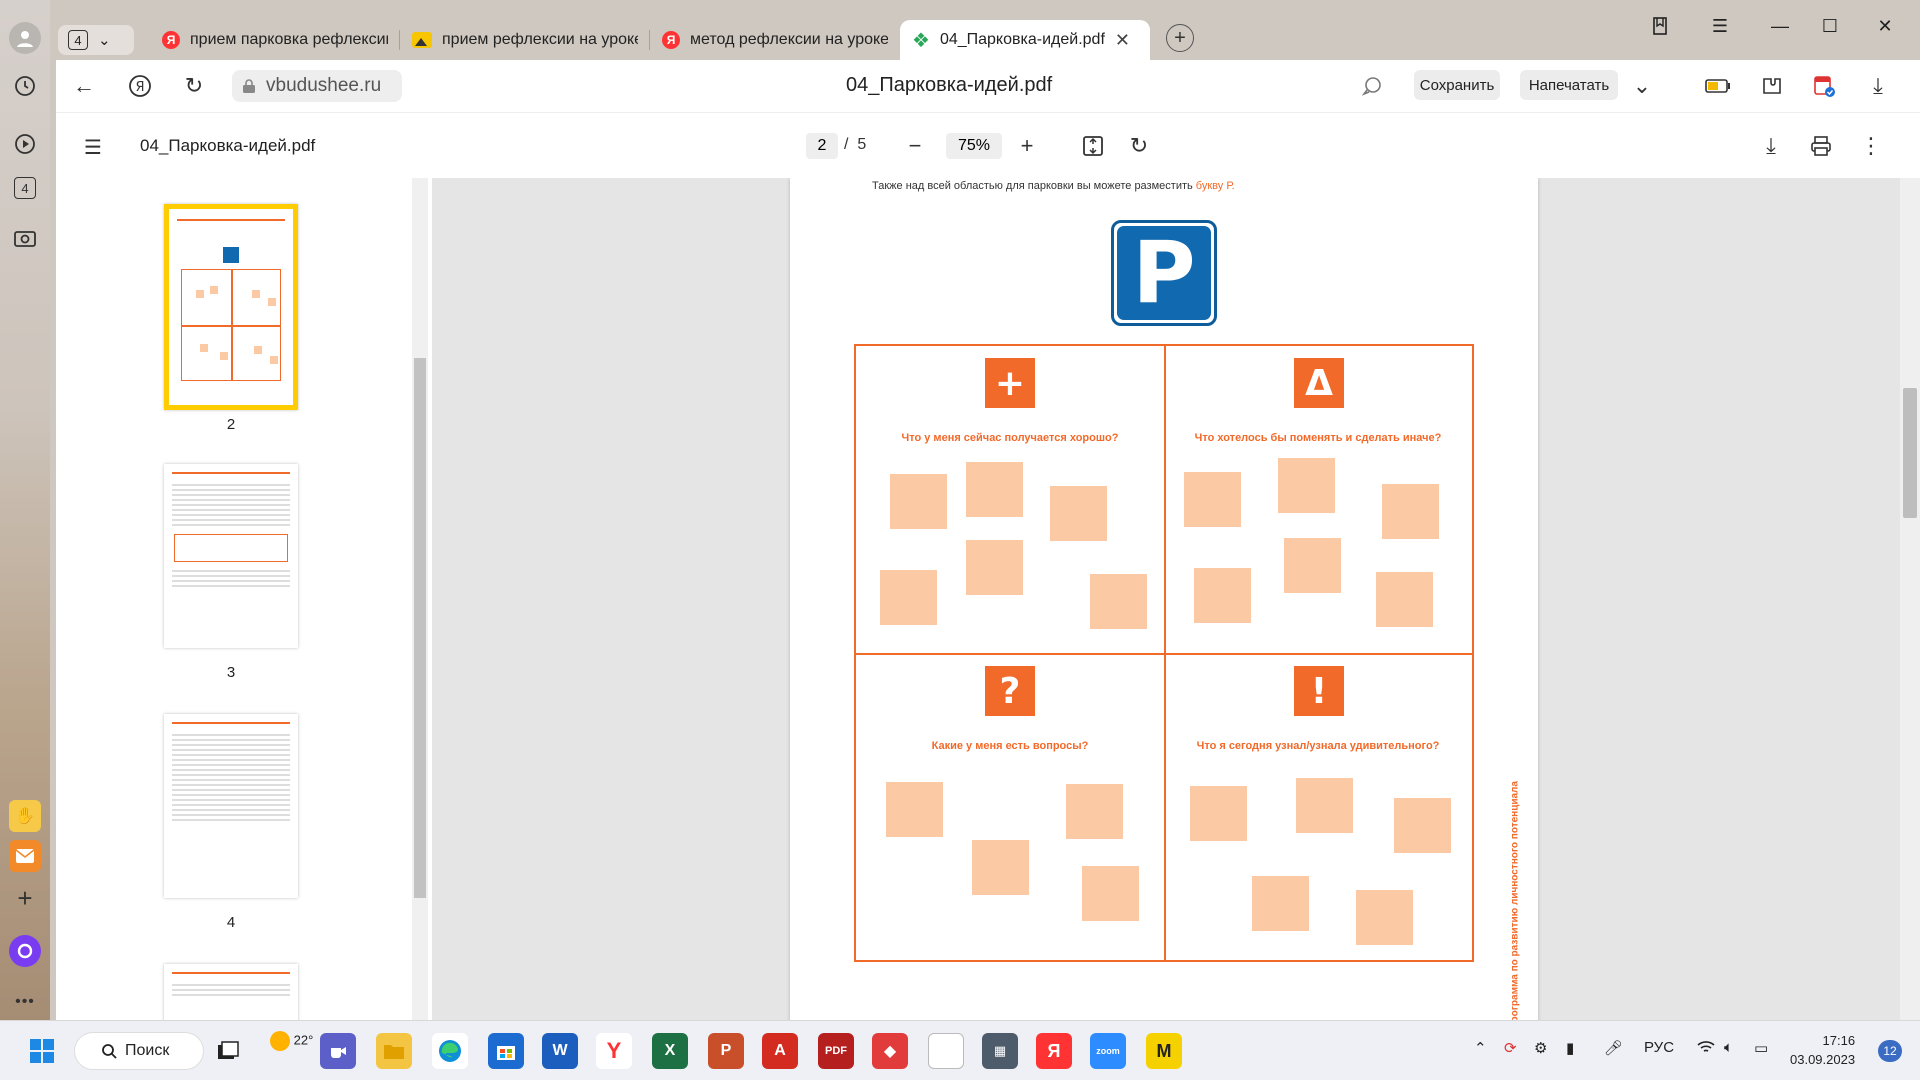 Image resolution: width=1920 pixels, height=1080 pixels. I want to click on play-icon, so click(25, 144).